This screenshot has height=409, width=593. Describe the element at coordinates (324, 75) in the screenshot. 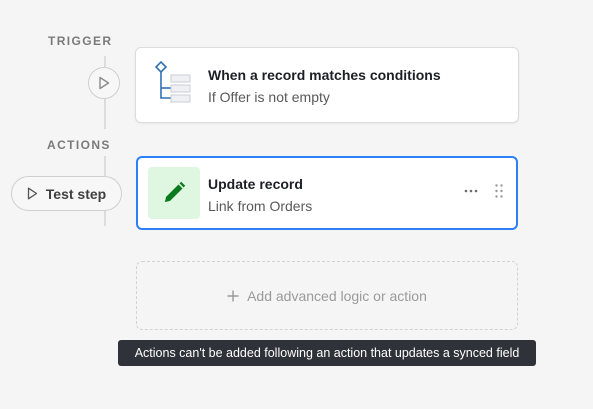

I see `trigger-title: When a record matches conditions` at that location.